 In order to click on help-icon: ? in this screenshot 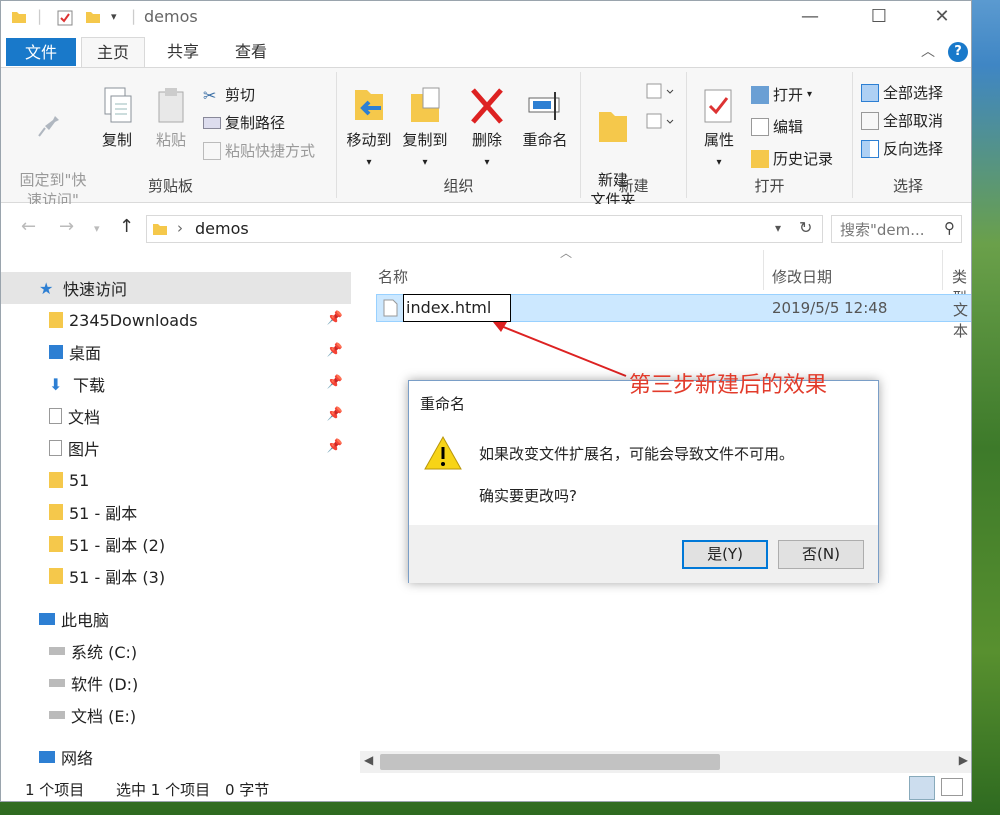, I will do `click(958, 52)`.